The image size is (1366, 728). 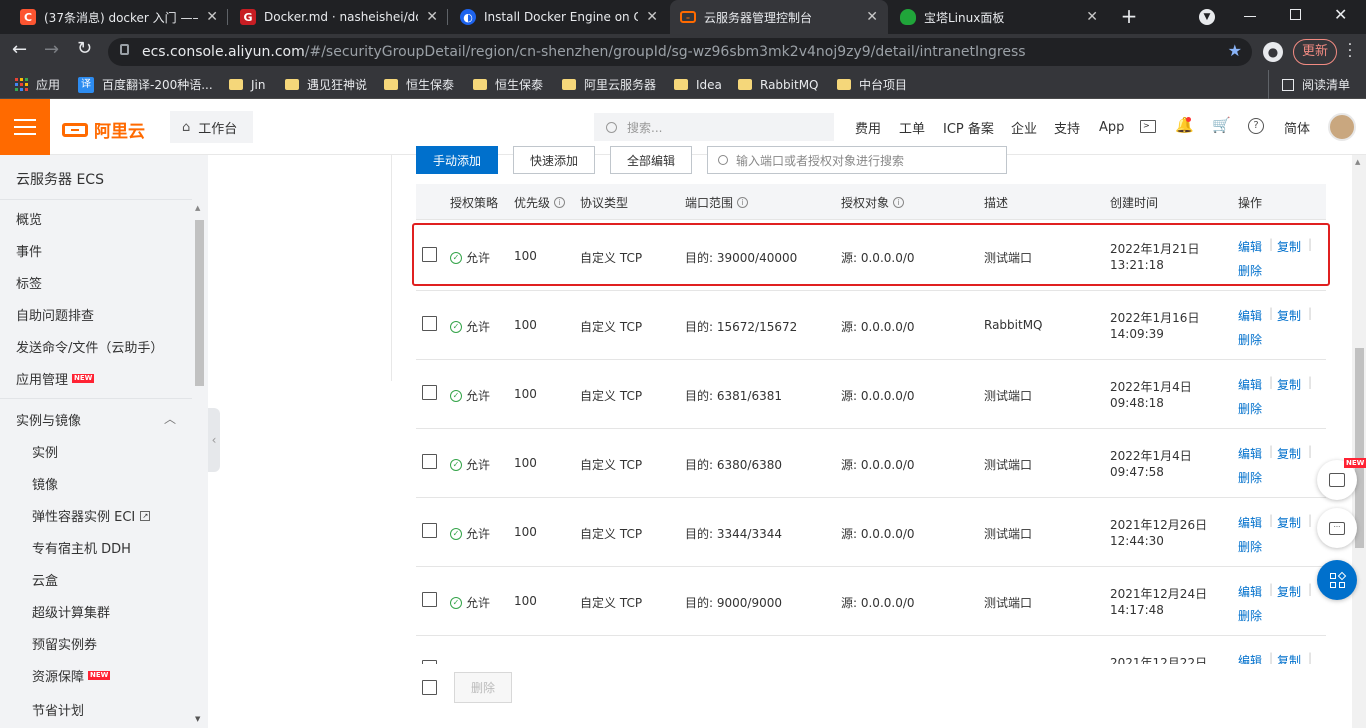 What do you see at coordinates (48, 419) in the screenshot?
I see `sidebar-section-instances-images: 实例与镜像` at bounding box center [48, 419].